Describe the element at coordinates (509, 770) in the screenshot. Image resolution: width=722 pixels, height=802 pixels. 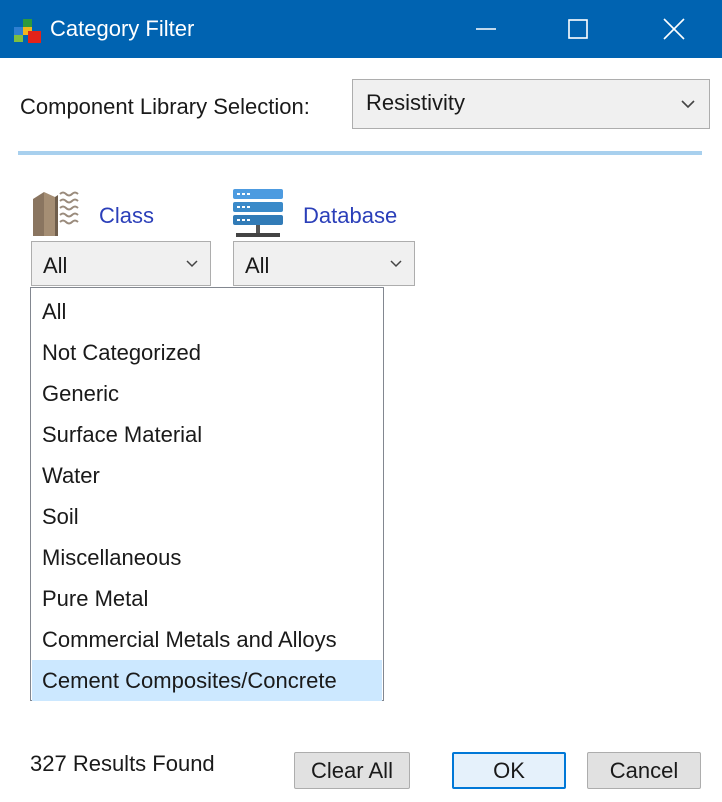
I see `ok-button: OK` at that location.